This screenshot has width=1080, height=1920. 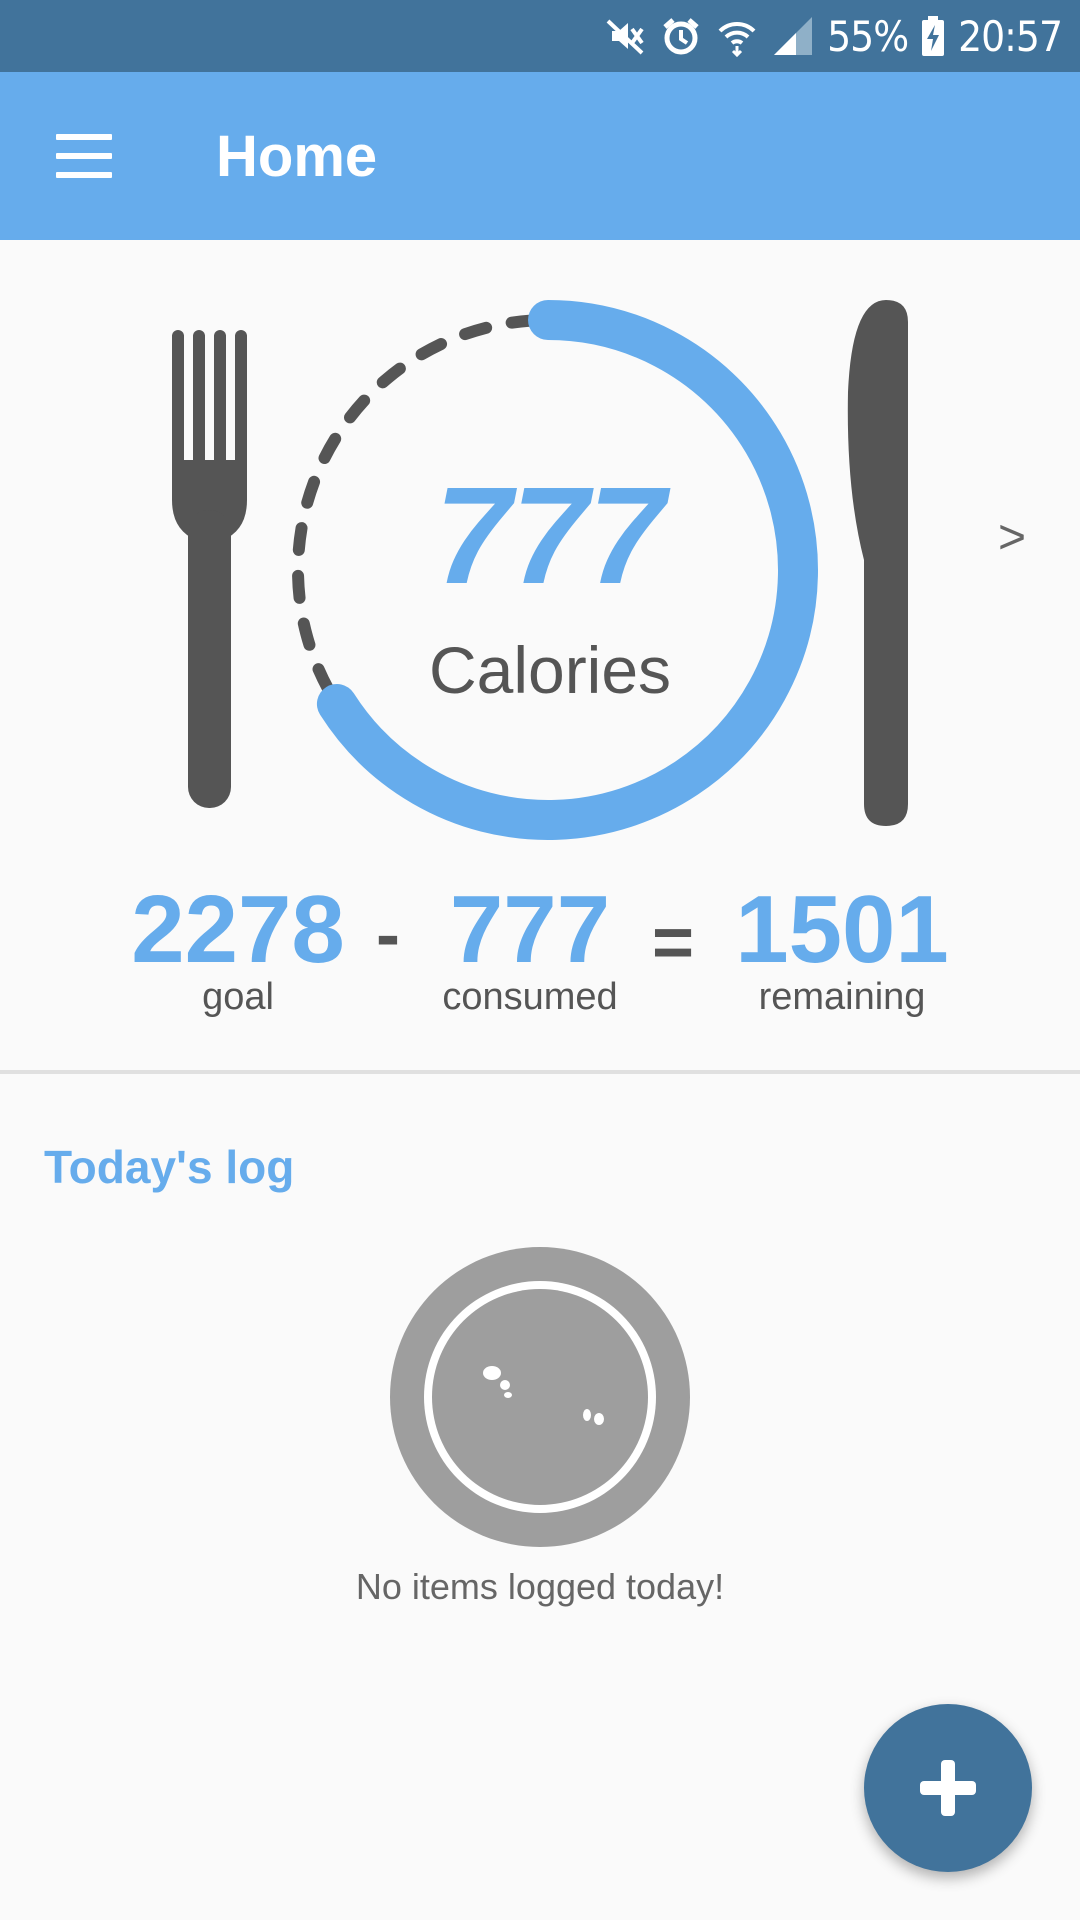 I want to click on empty-log-message: No items logged today!, so click(x=540, y=1586).